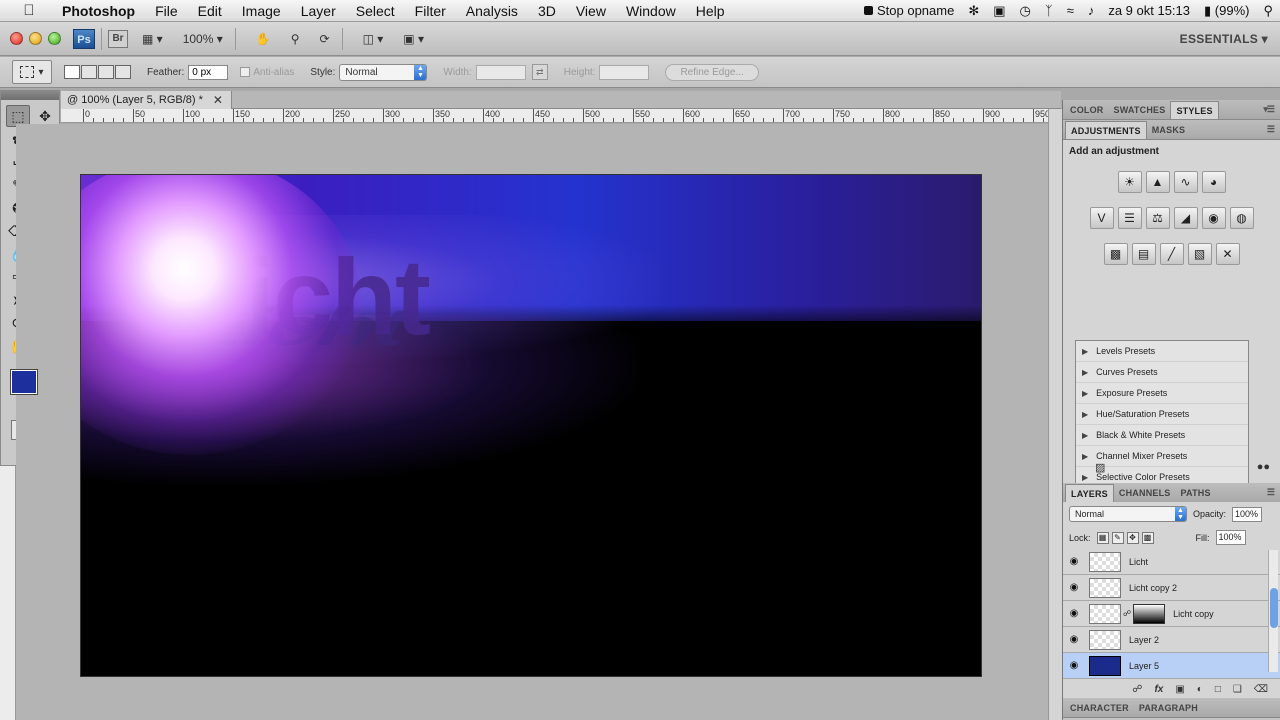 This screenshot has height=720, width=1280. I want to click on menu-file: File, so click(166, 11).